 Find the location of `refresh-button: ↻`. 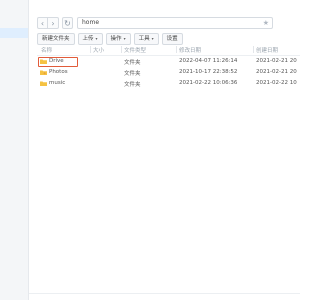

refresh-button: ↻ is located at coordinates (67, 23).